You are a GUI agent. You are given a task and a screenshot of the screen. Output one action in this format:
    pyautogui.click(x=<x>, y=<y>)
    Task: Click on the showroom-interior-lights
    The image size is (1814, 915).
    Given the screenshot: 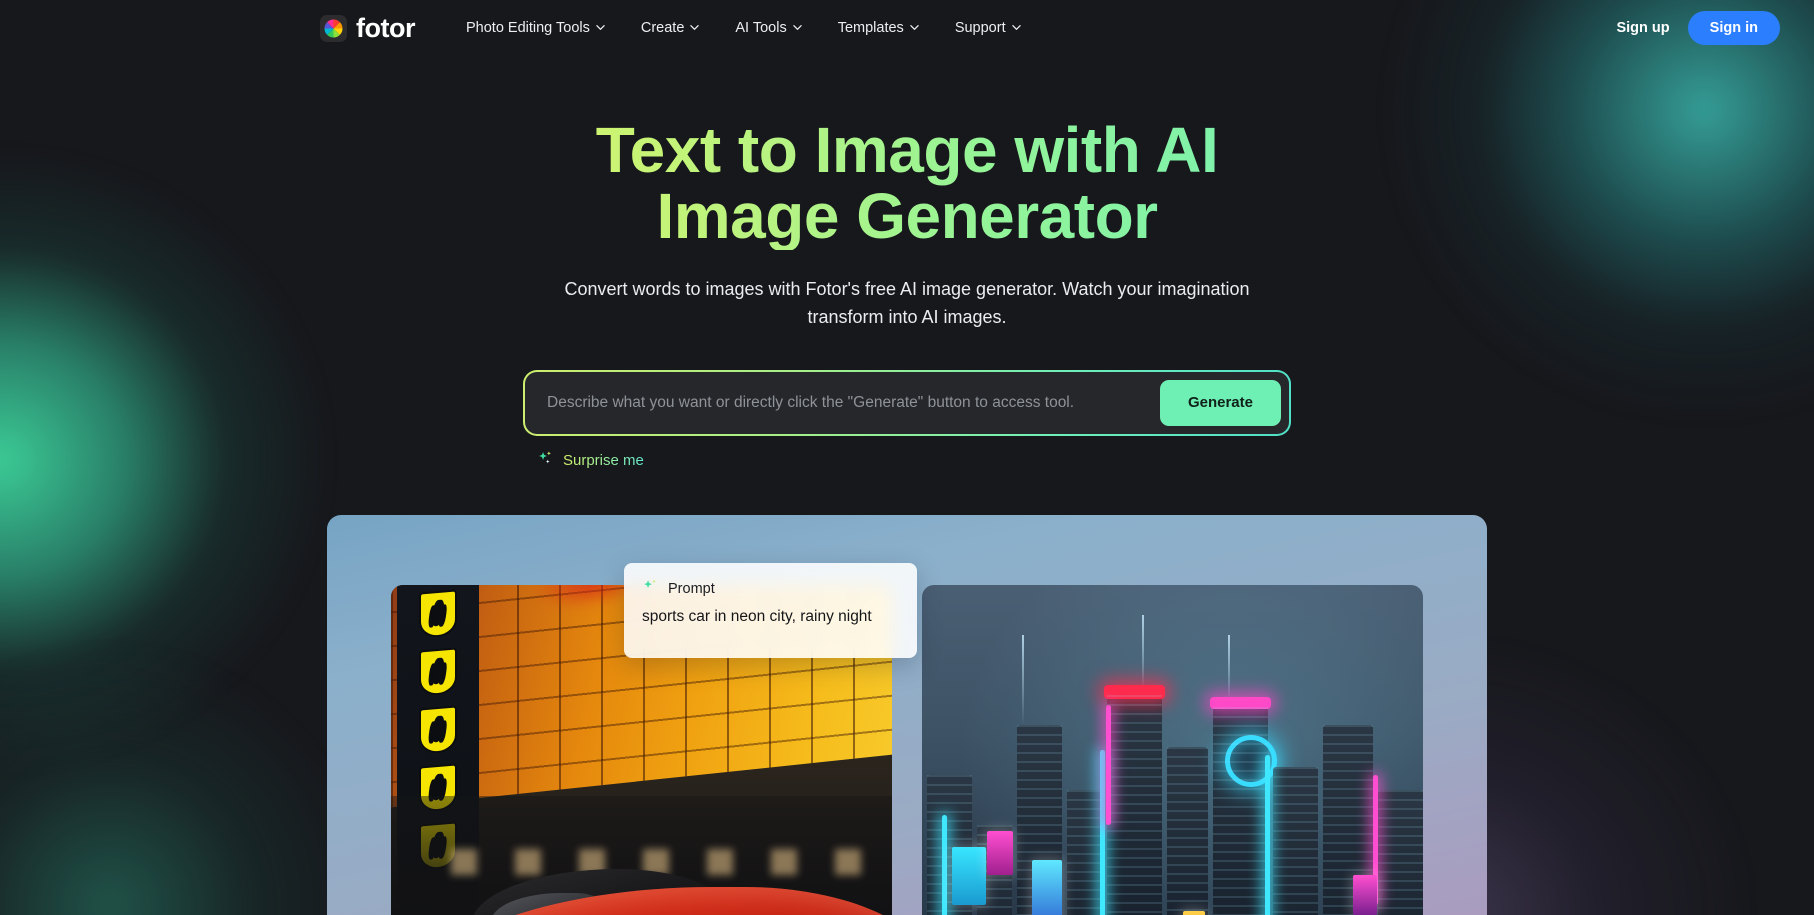 What is the action you would take?
    pyautogui.click(x=671, y=862)
    